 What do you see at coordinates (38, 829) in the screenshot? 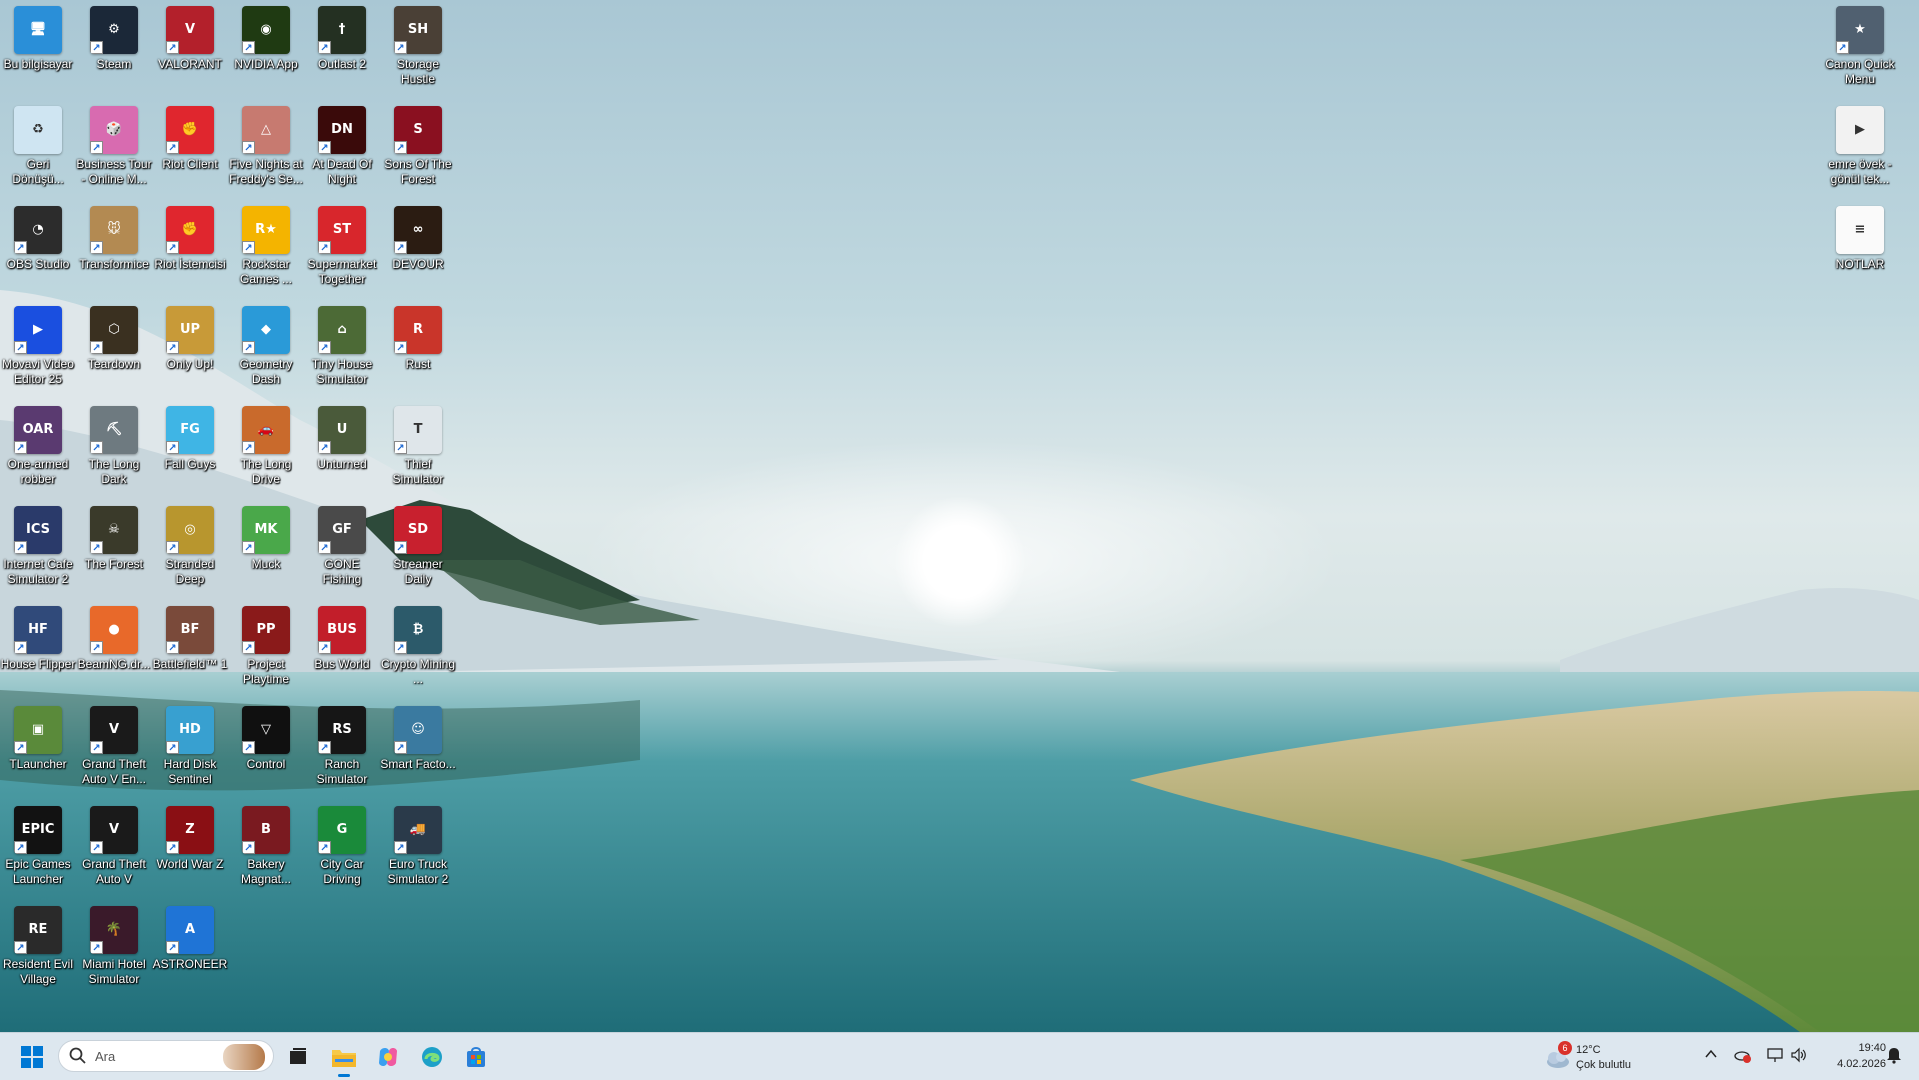
I see `app-icon-glyph: EPIC` at bounding box center [38, 829].